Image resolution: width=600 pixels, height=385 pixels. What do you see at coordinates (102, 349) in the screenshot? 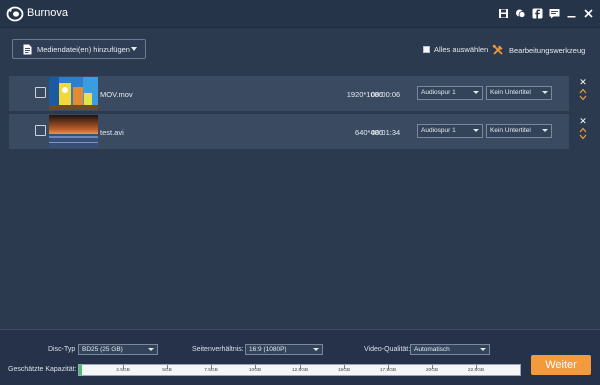
I see `disc-type-value: BD25 (25 GB)` at bounding box center [102, 349].